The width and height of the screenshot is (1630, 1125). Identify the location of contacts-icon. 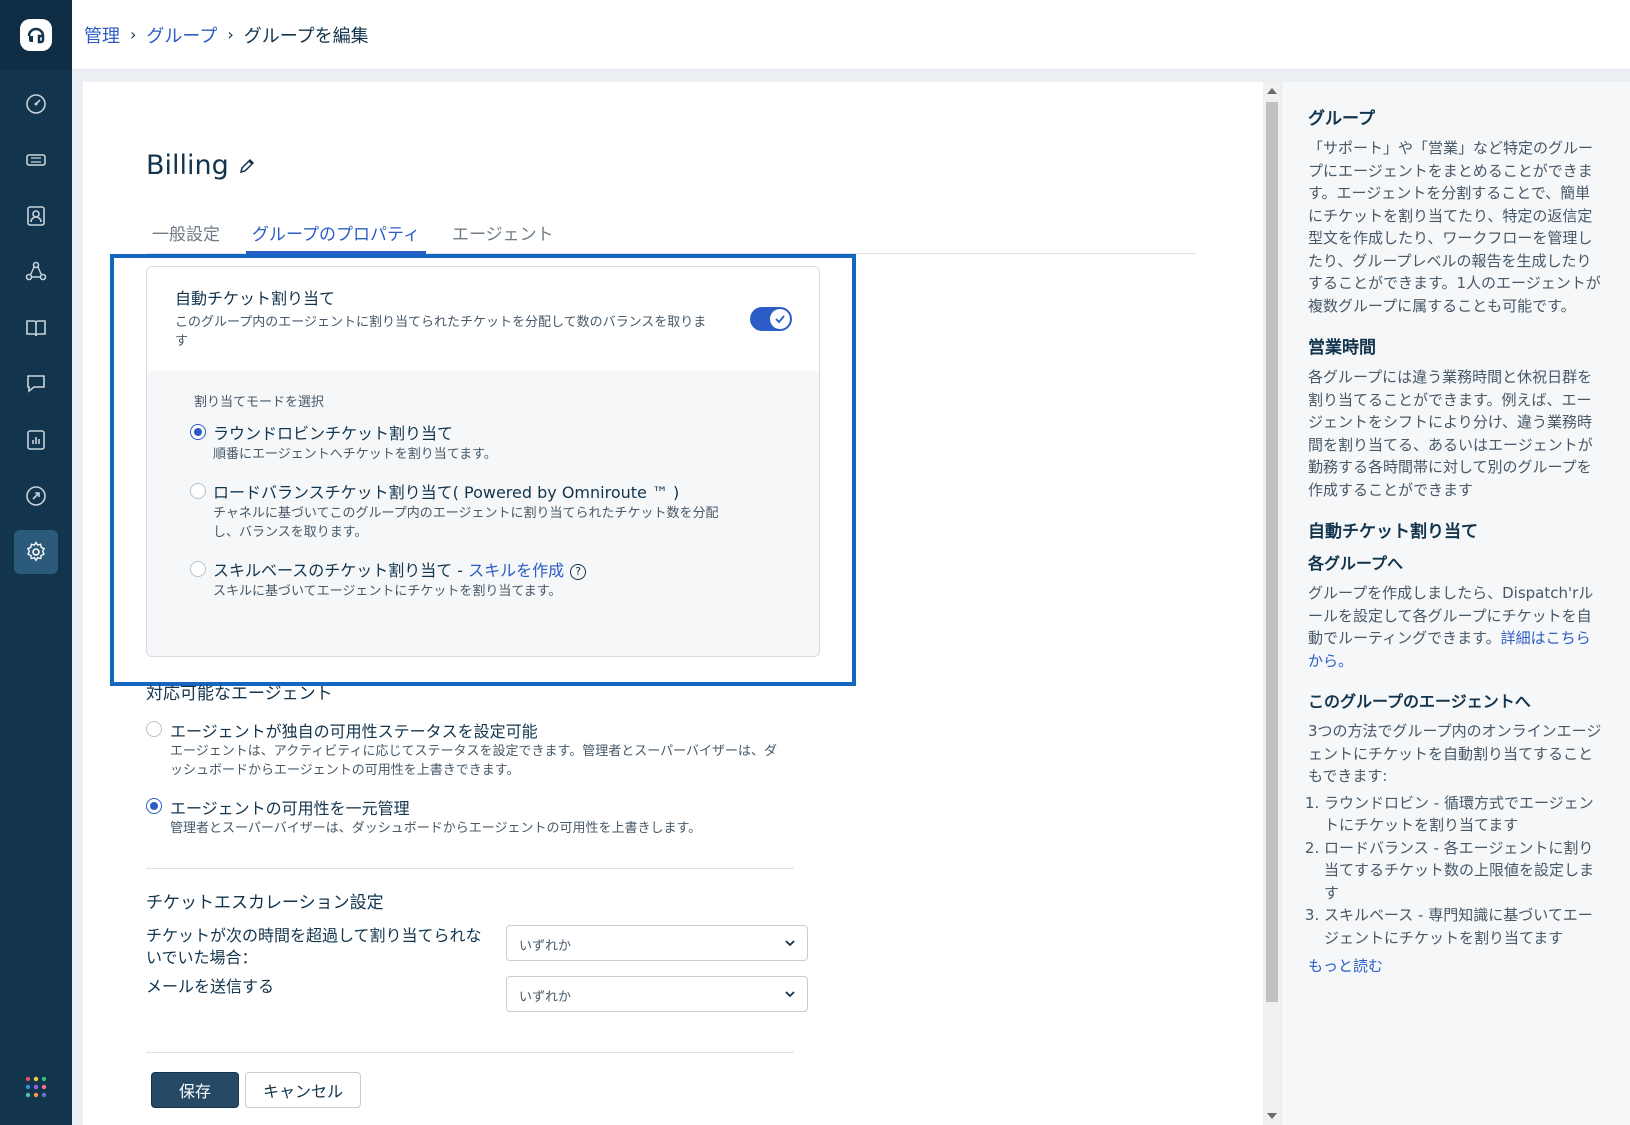
(36, 216).